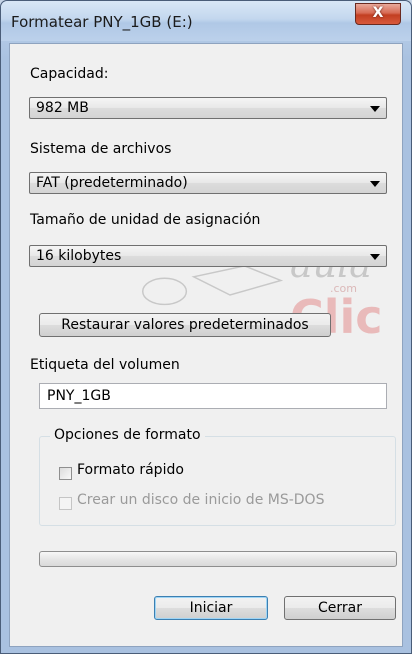 The height and width of the screenshot is (654, 412). Describe the element at coordinates (218, 559) in the screenshot. I see `format-progress-bar` at that location.